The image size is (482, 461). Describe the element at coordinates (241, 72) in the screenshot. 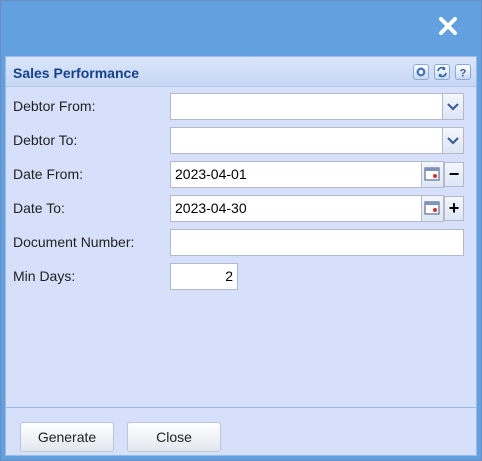

I see `panel-header: Sales Performance ?` at that location.